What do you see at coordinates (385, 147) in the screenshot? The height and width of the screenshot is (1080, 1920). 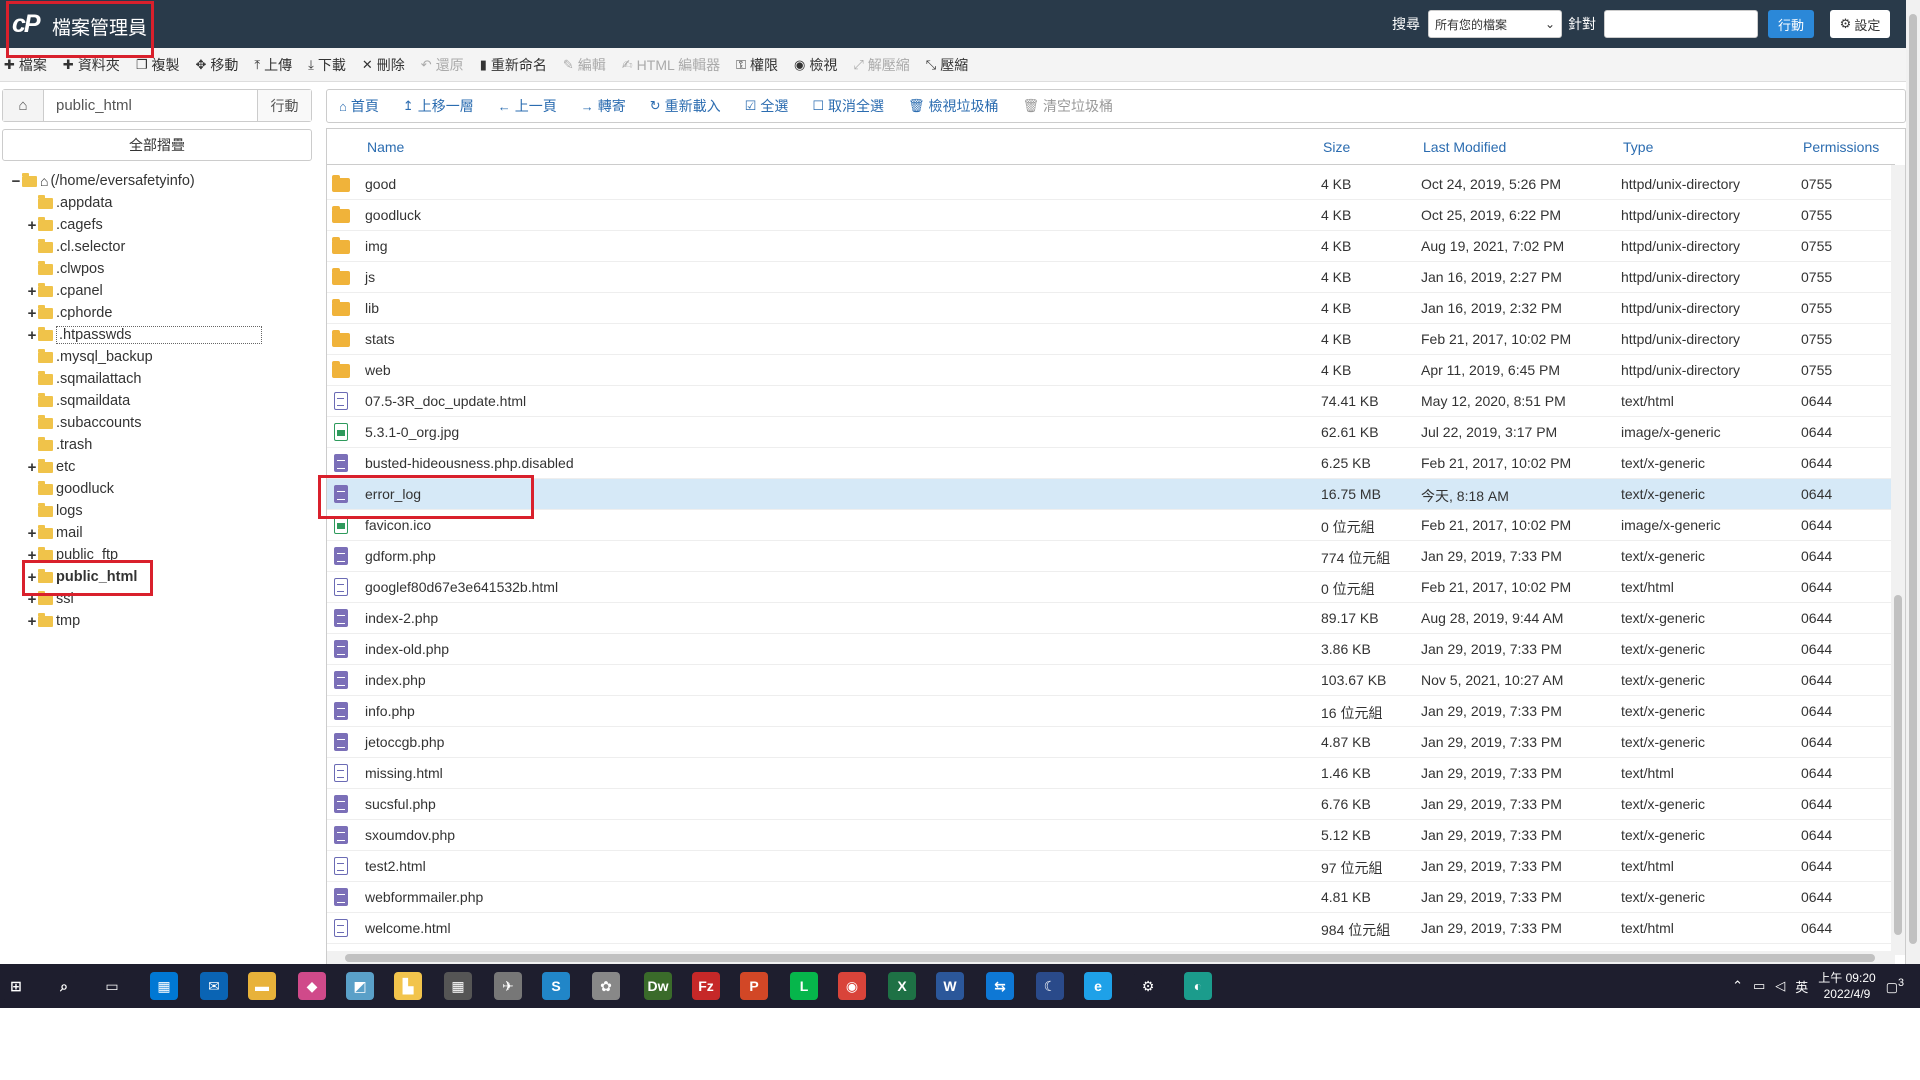 I see `column-name: Name` at bounding box center [385, 147].